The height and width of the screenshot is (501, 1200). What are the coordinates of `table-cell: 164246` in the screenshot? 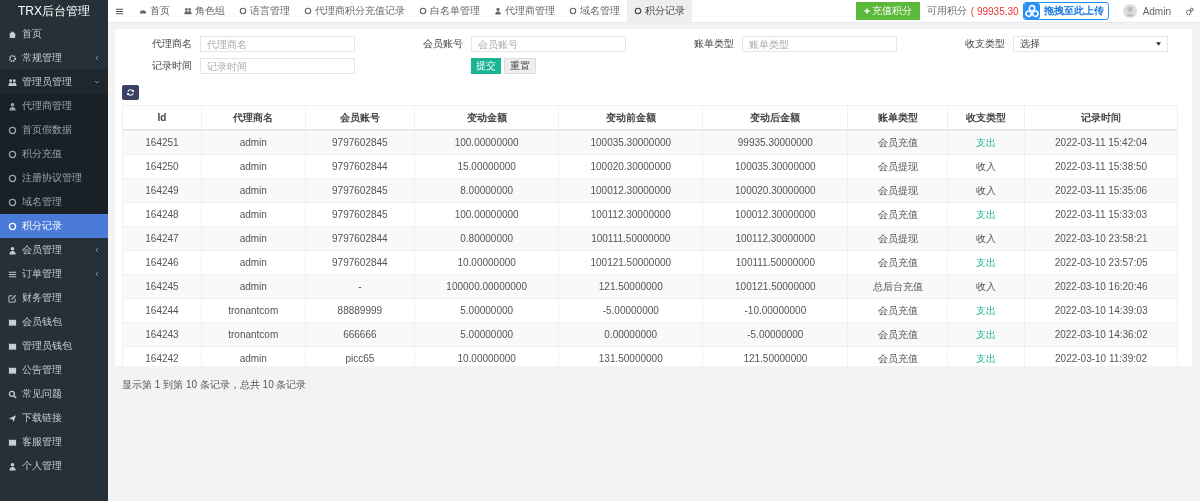 It's located at (162, 262).